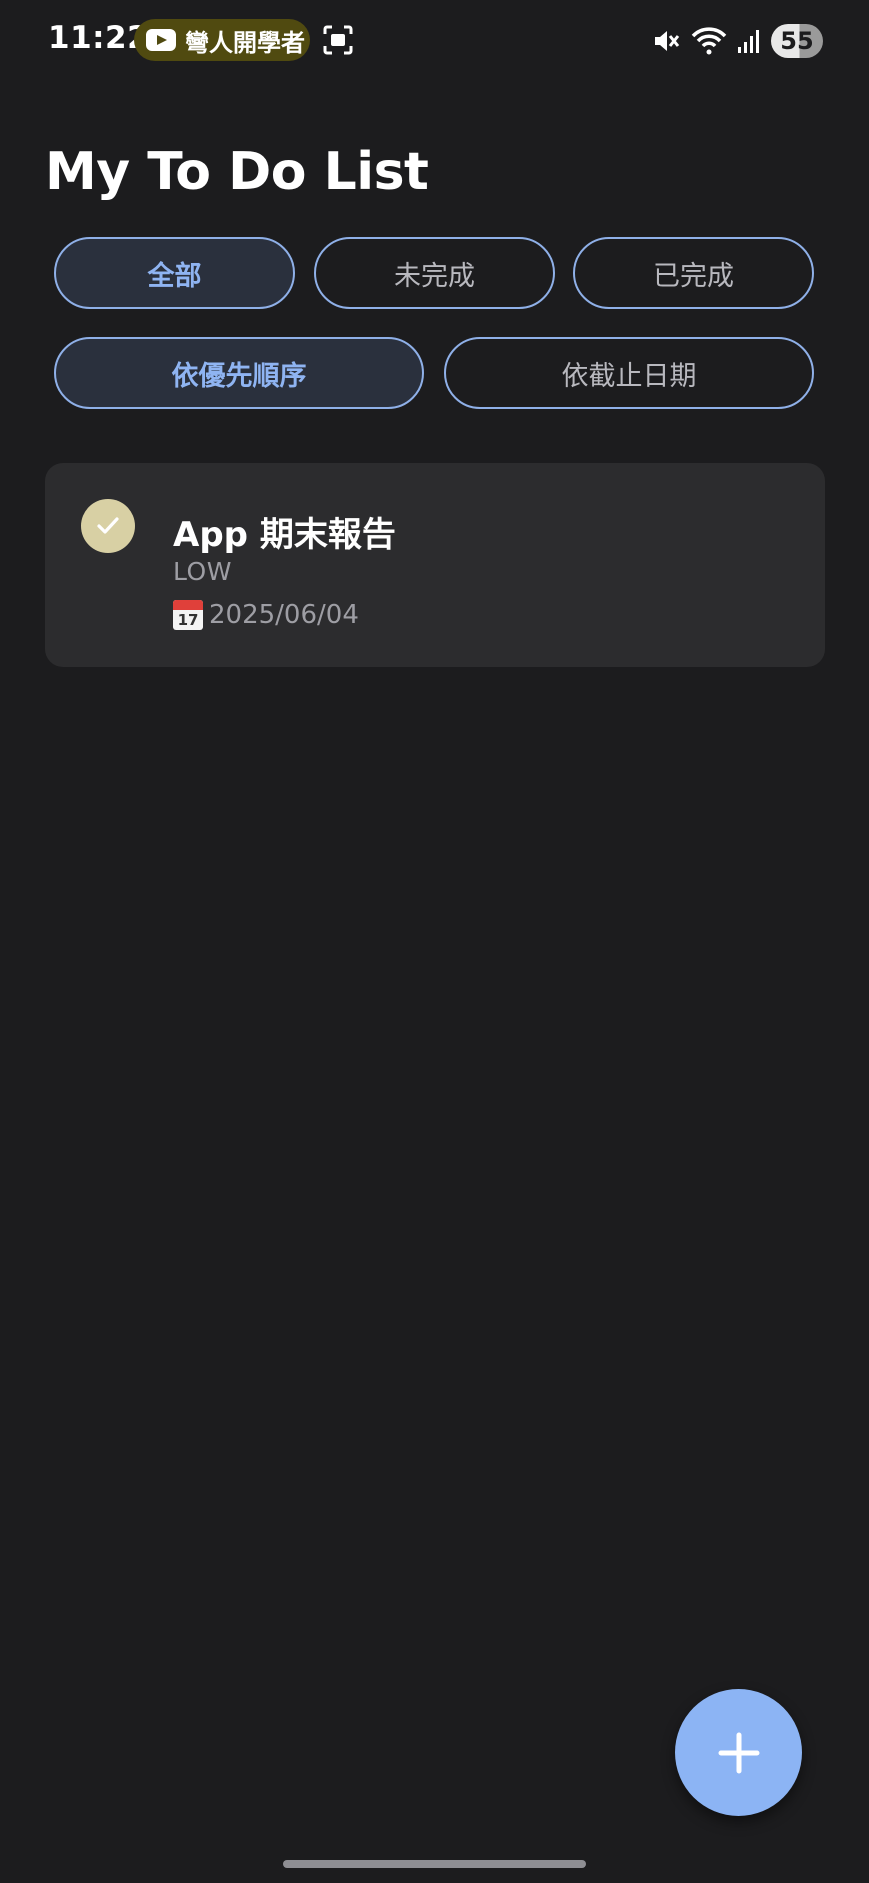 This screenshot has height=1883, width=869. Describe the element at coordinates (188, 620) in the screenshot. I see `calendar-icon-day: 17` at that location.